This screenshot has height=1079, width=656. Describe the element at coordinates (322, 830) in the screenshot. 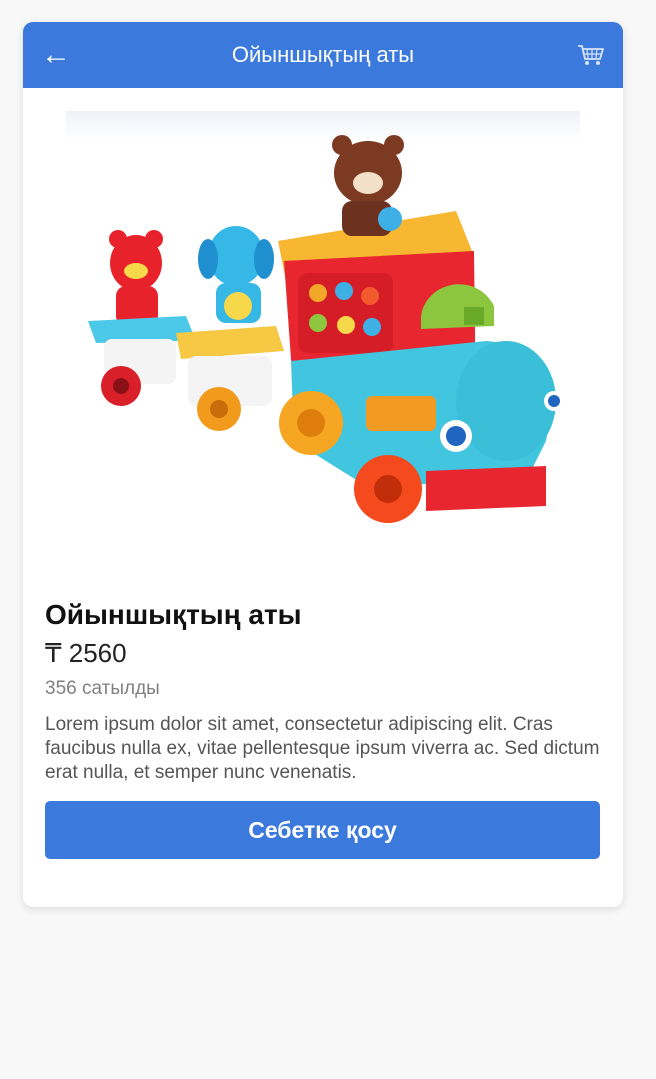

I see `add-to-cart-button: Себетке қосу` at that location.